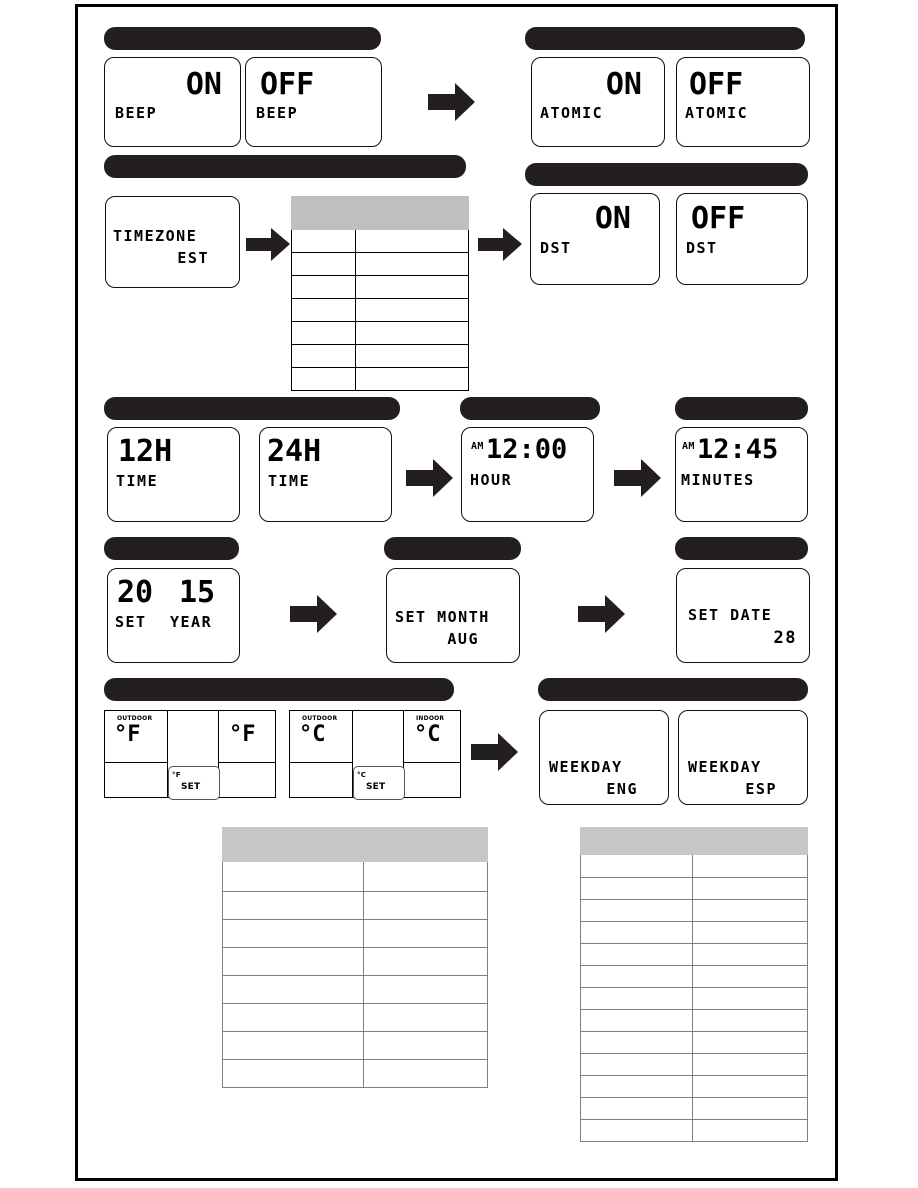 The height and width of the screenshot is (1188, 918). What do you see at coordinates (725, 767) in the screenshot?
I see `lcd-line1-weekday-esp: WEEKDAY` at bounding box center [725, 767].